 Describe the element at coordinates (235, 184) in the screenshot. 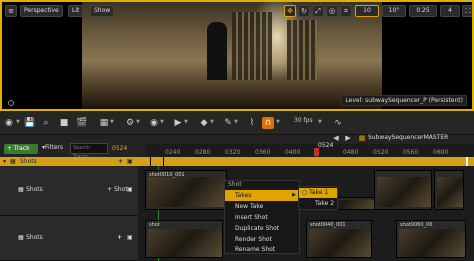

I see `context-menu-header: Shot` at that location.